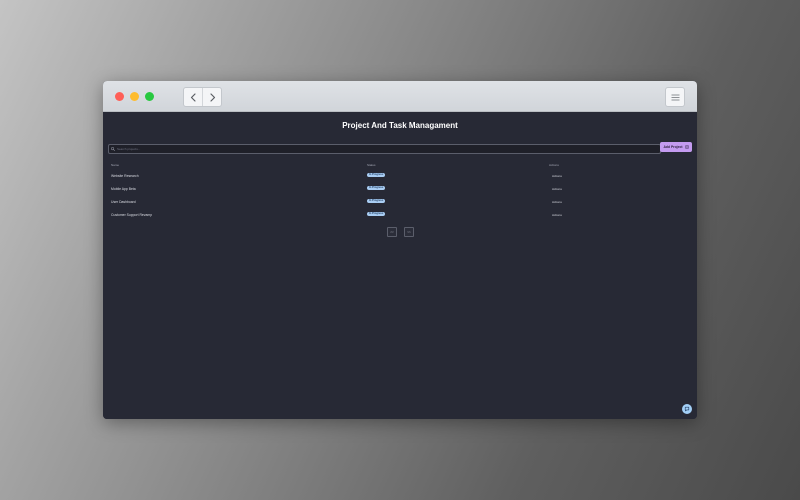 This screenshot has height=500, width=800. What do you see at coordinates (132, 215) in the screenshot?
I see `project-name: Customer Support Revamp` at bounding box center [132, 215].